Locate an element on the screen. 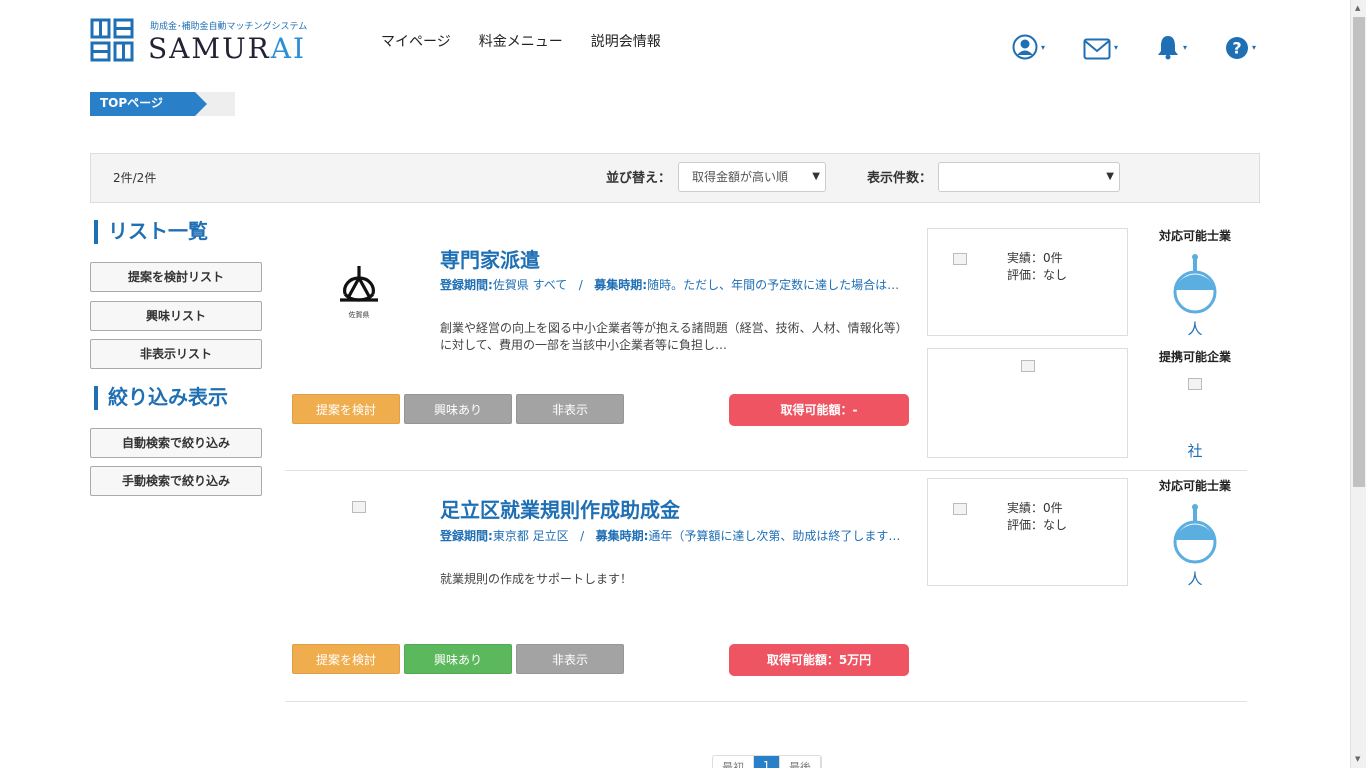 This screenshot has height=768, width=1366. saga-emblem-icon is located at coordinates (359, 284).